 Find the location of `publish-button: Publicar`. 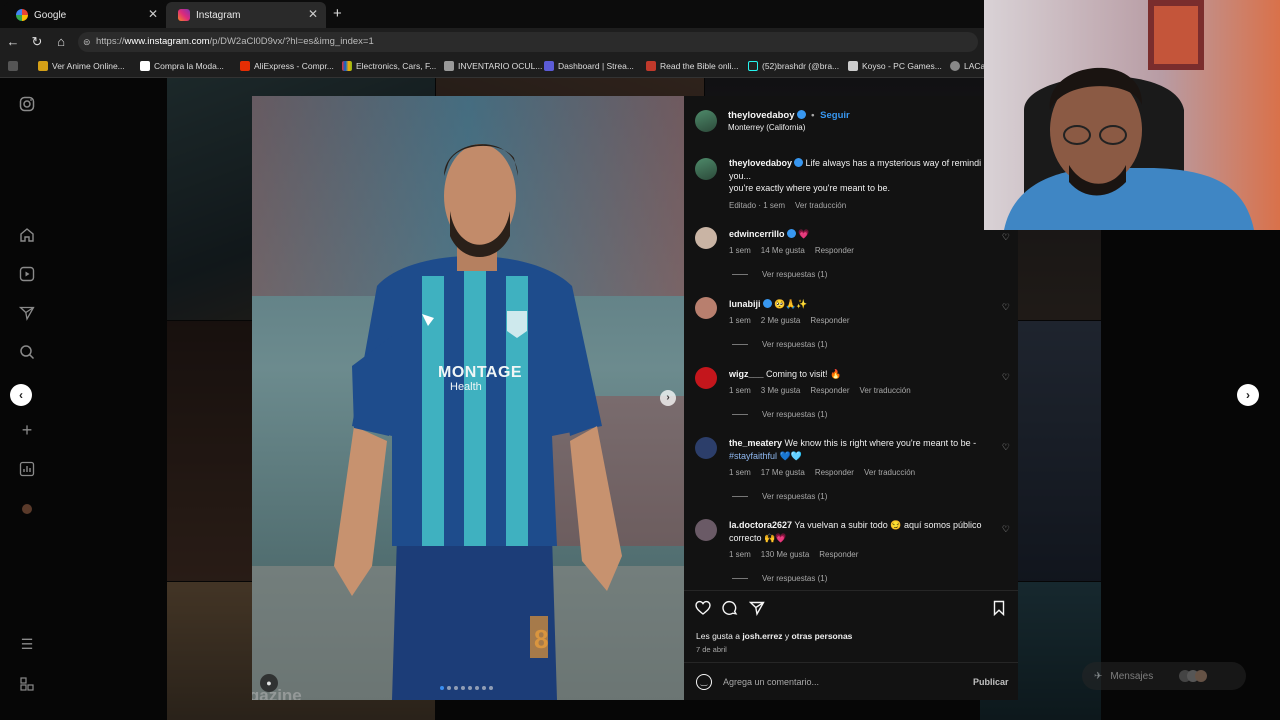

publish-button: Publicar is located at coordinates (991, 682).